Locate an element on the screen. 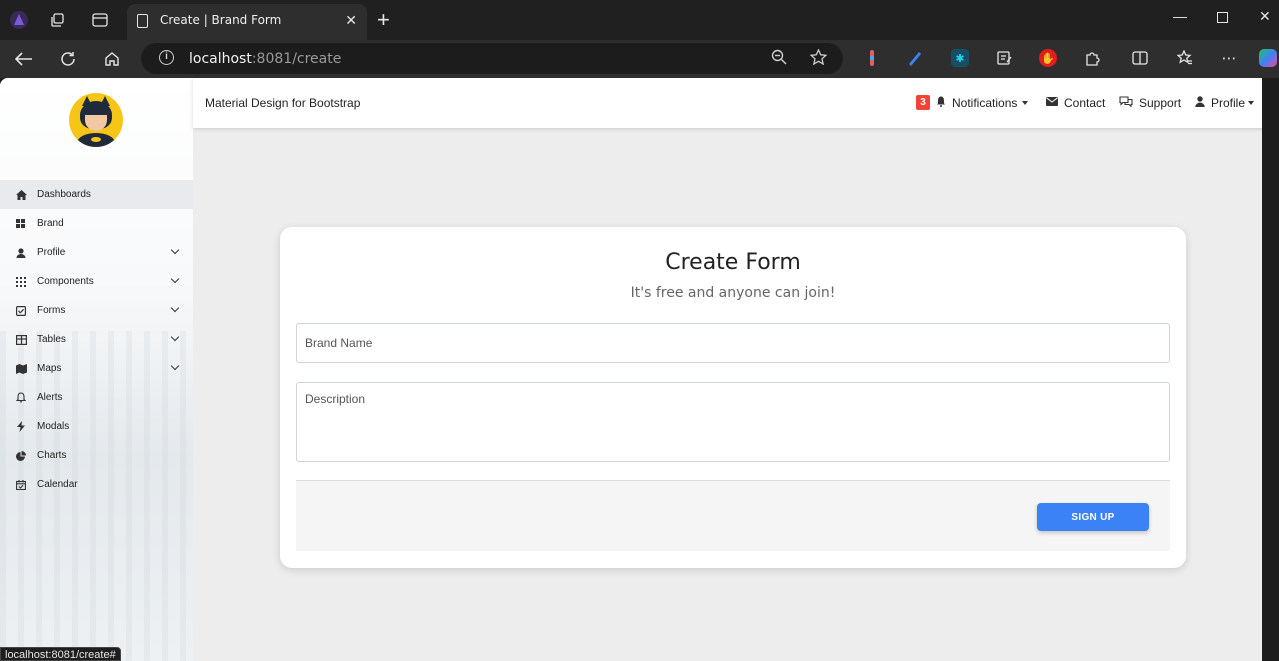 This screenshot has width=1279, height=661. contact-link: Contact is located at coordinates (1075, 103).